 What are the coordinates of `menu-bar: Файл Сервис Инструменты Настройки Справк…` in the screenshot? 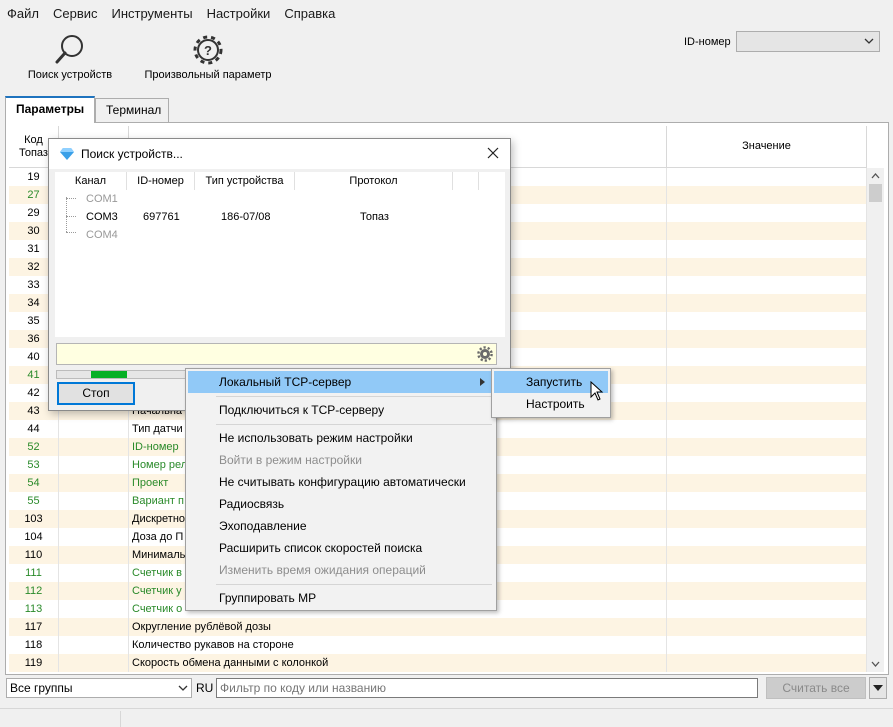 It's located at (171, 14).